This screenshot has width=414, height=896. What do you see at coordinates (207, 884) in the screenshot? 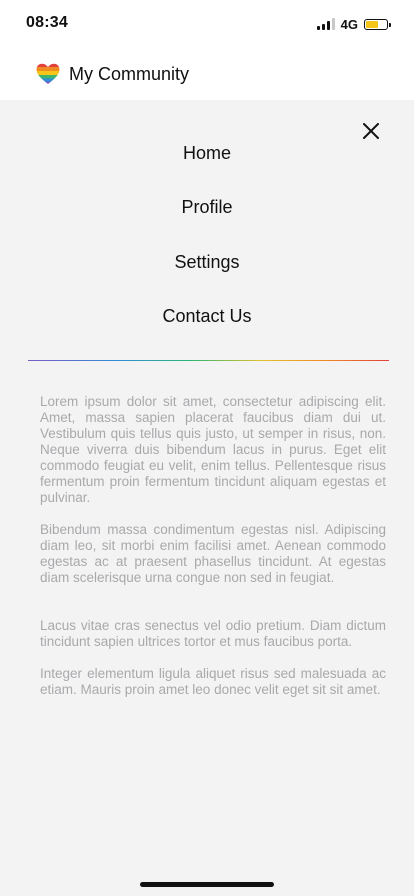
I see `home-indicator` at bounding box center [207, 884].